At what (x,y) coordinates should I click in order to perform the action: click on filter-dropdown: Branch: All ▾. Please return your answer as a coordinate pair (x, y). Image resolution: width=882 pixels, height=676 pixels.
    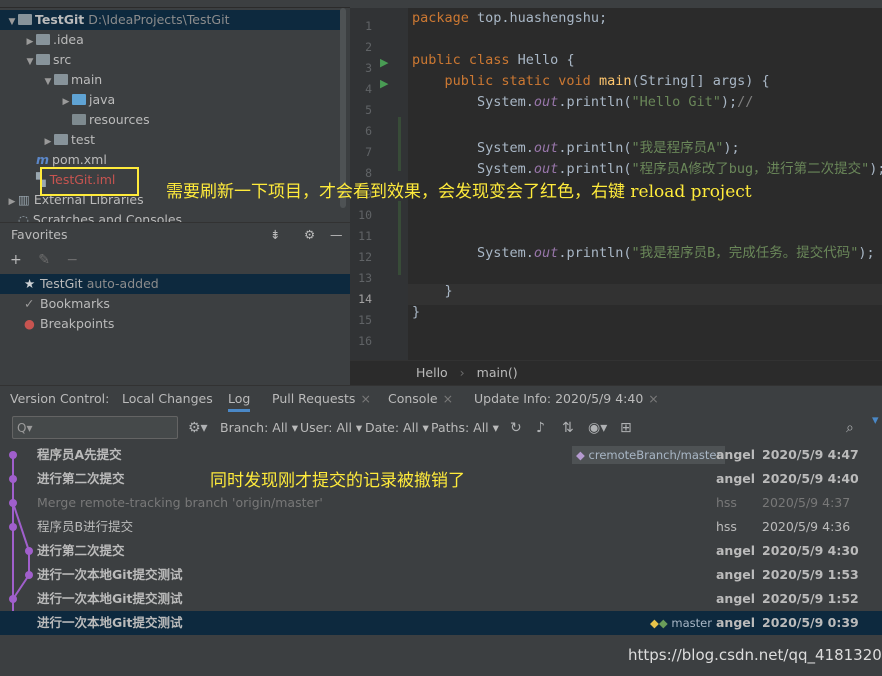
    Looking at the image, I should click on (259, 428).